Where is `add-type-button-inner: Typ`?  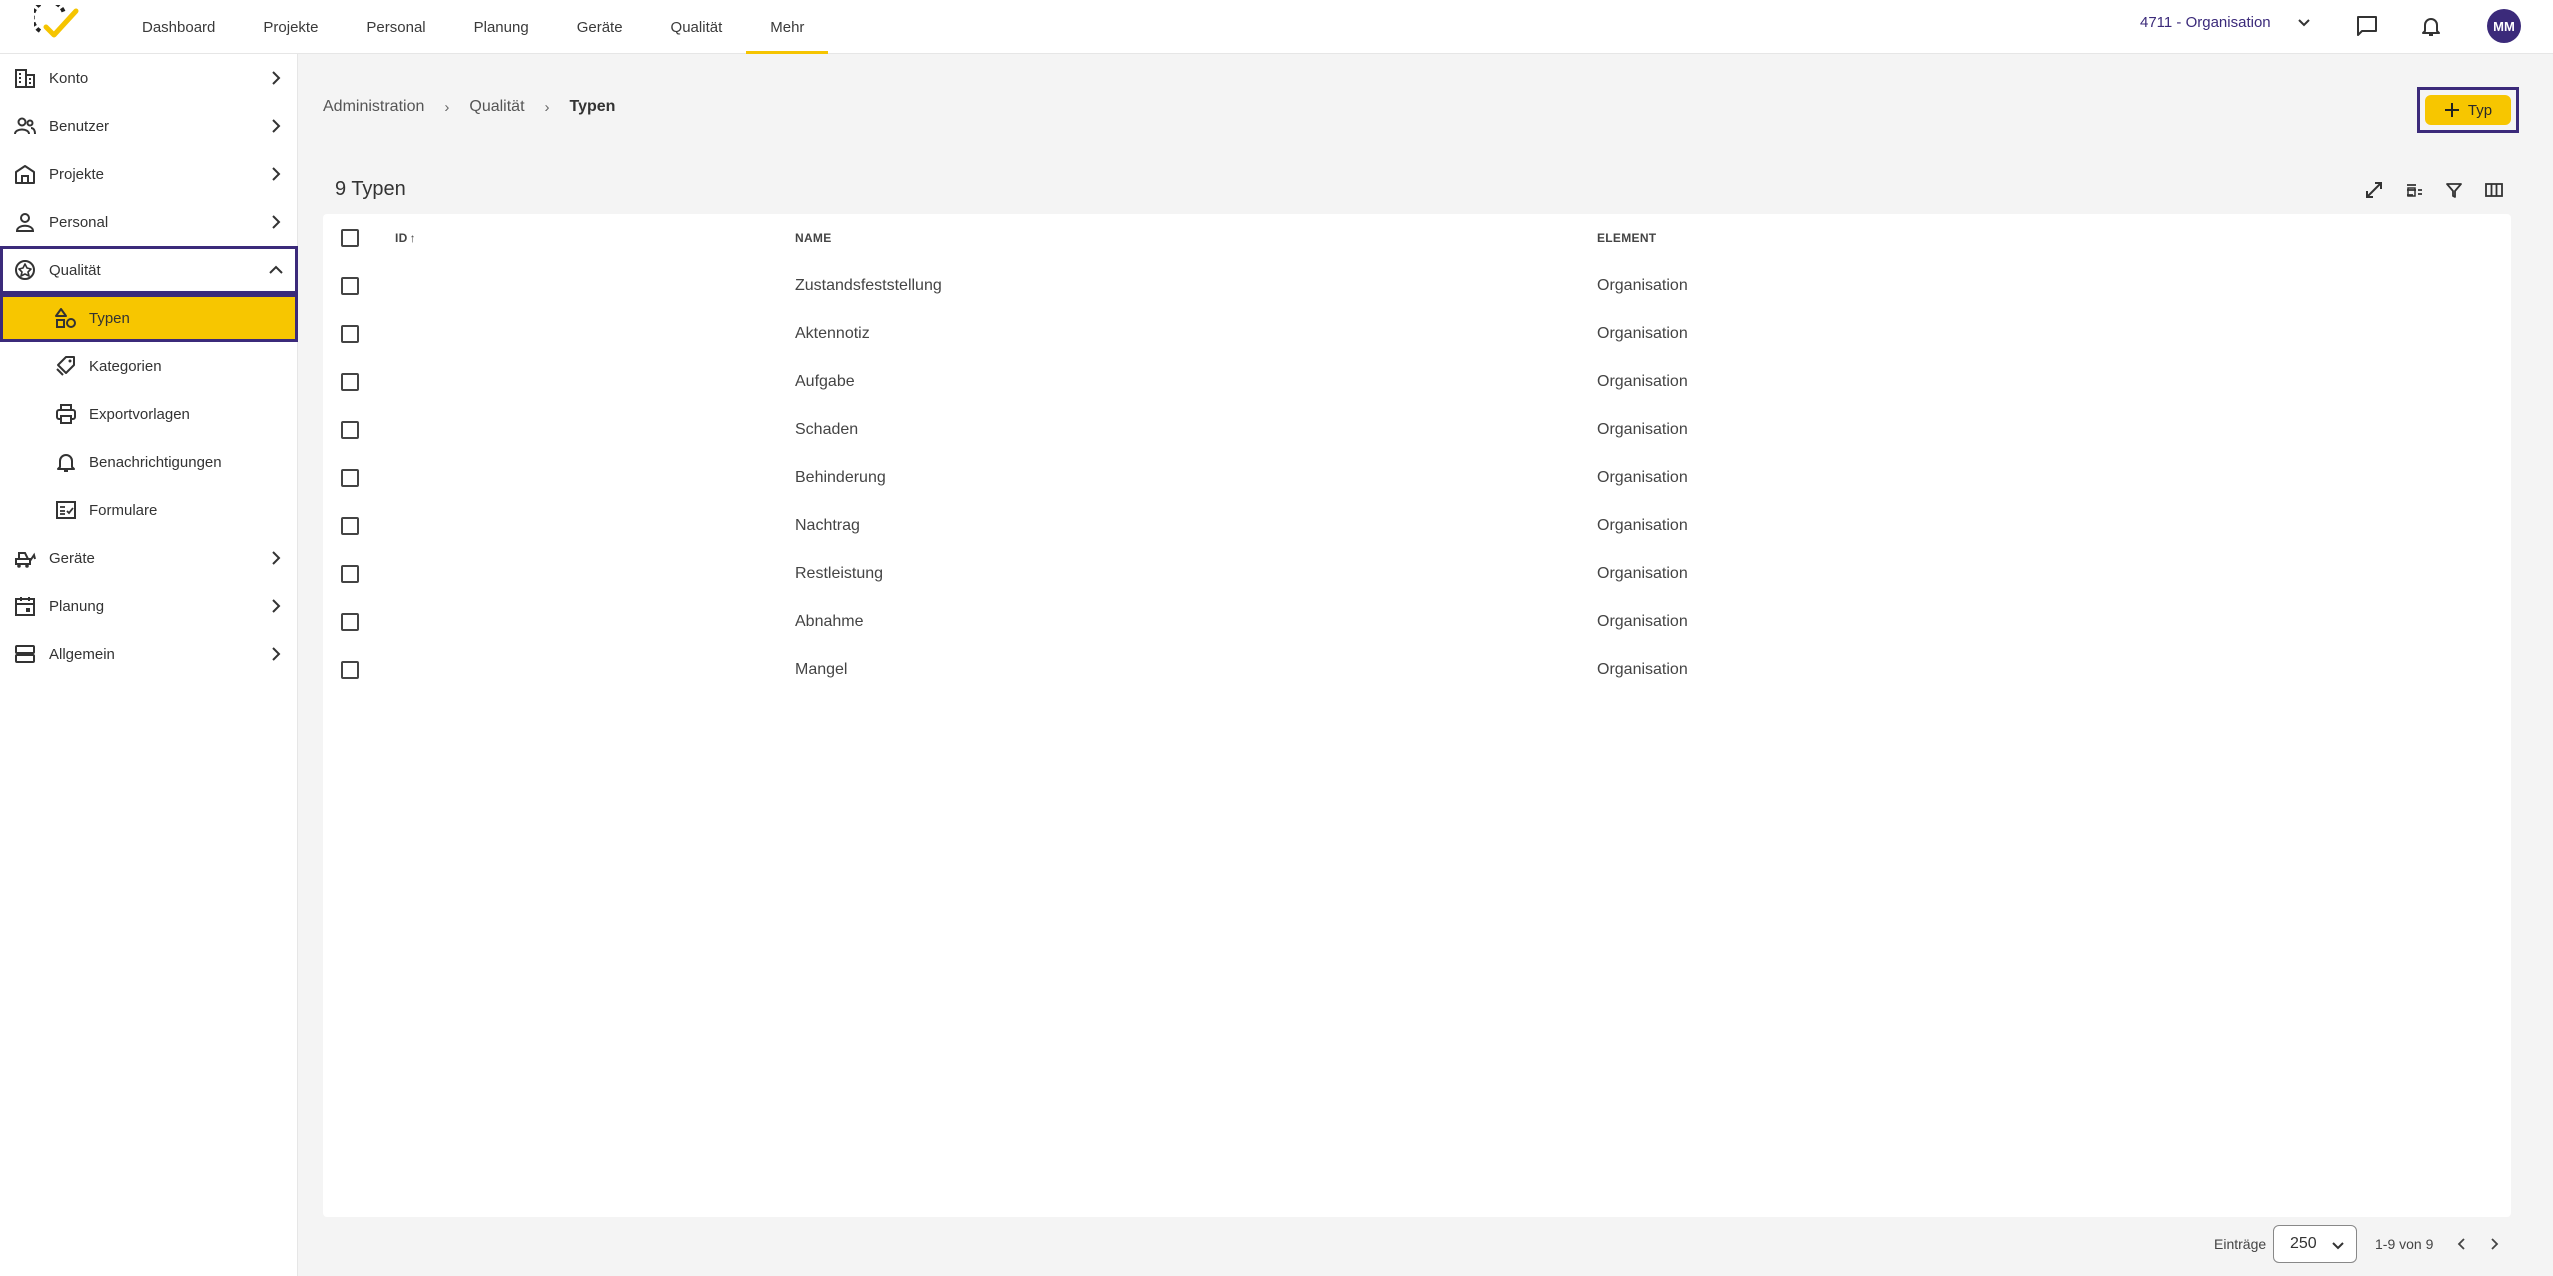 add-type-button-inner: Typ is located at coordinates (2468, 110).